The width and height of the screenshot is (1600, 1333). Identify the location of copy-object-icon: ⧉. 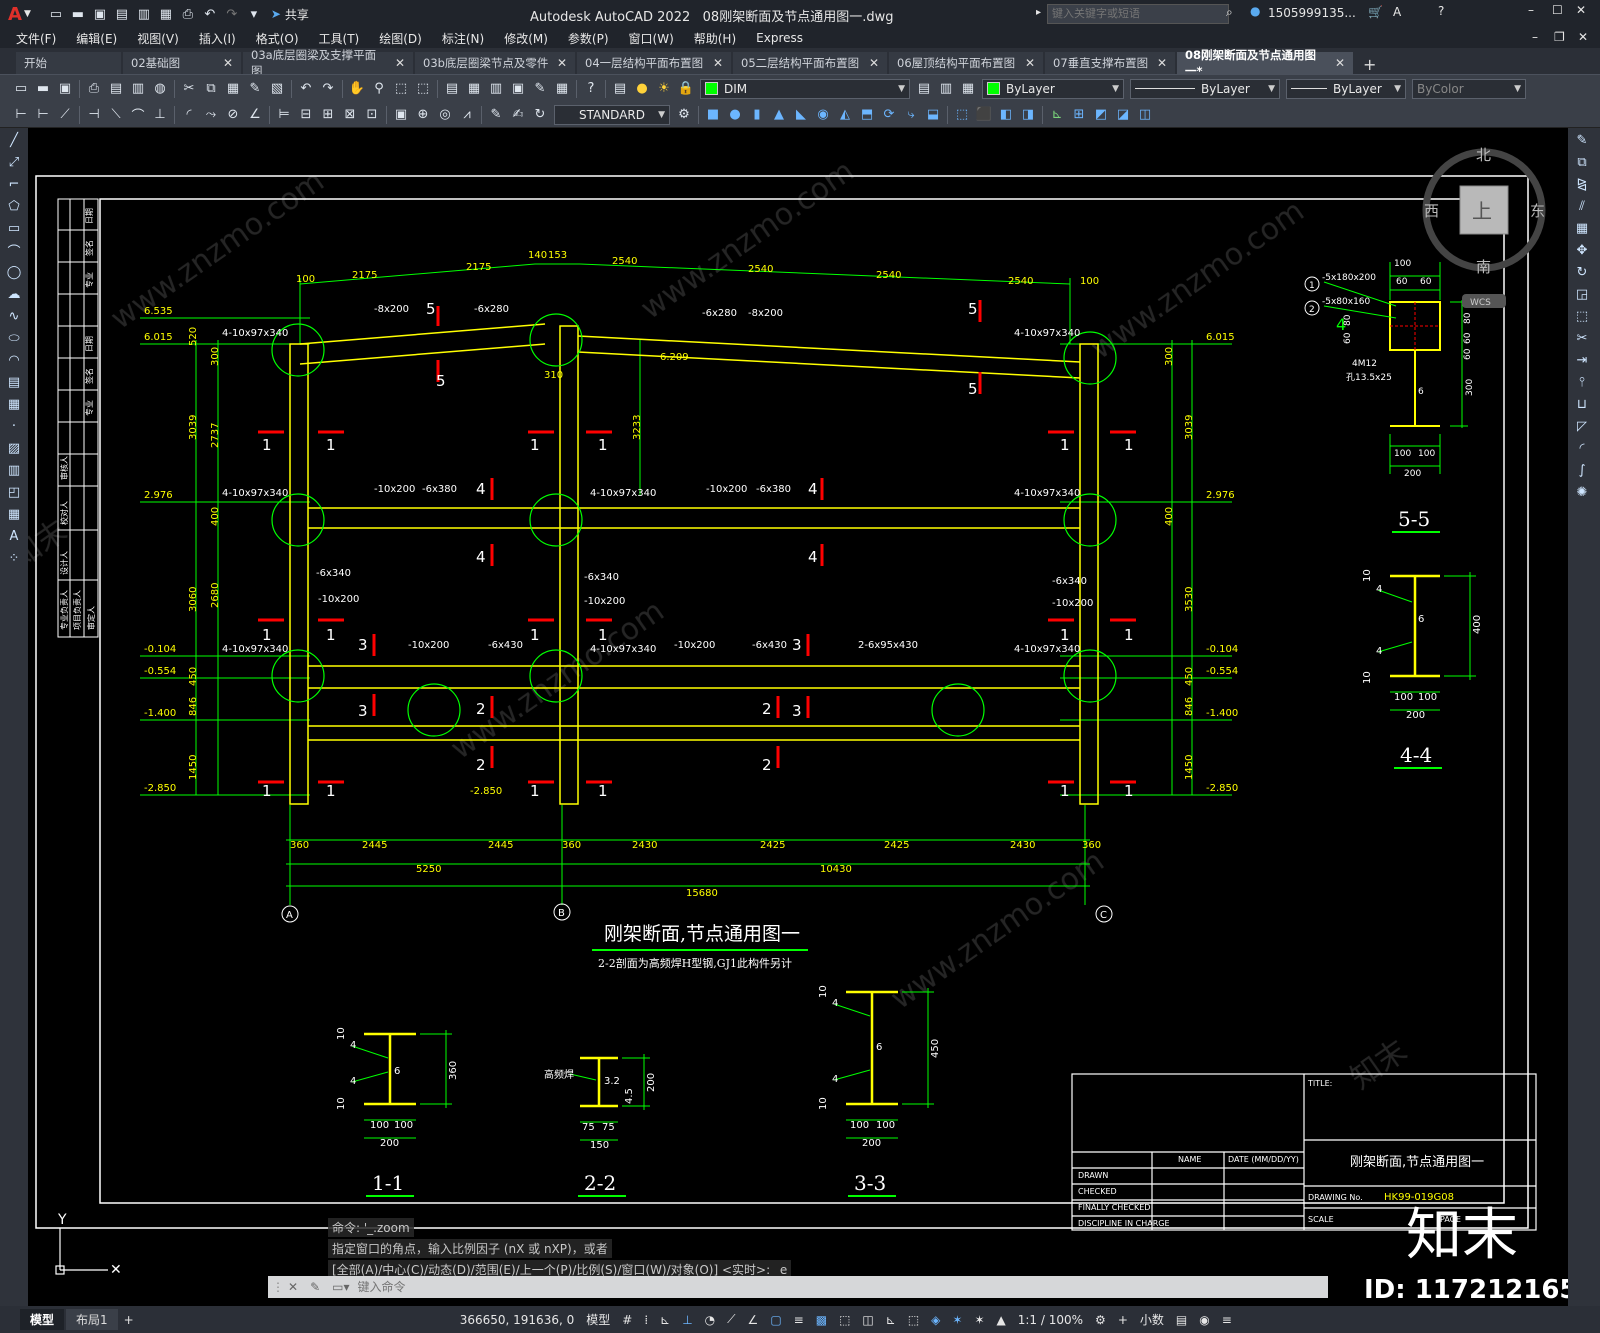
(1582, 162).